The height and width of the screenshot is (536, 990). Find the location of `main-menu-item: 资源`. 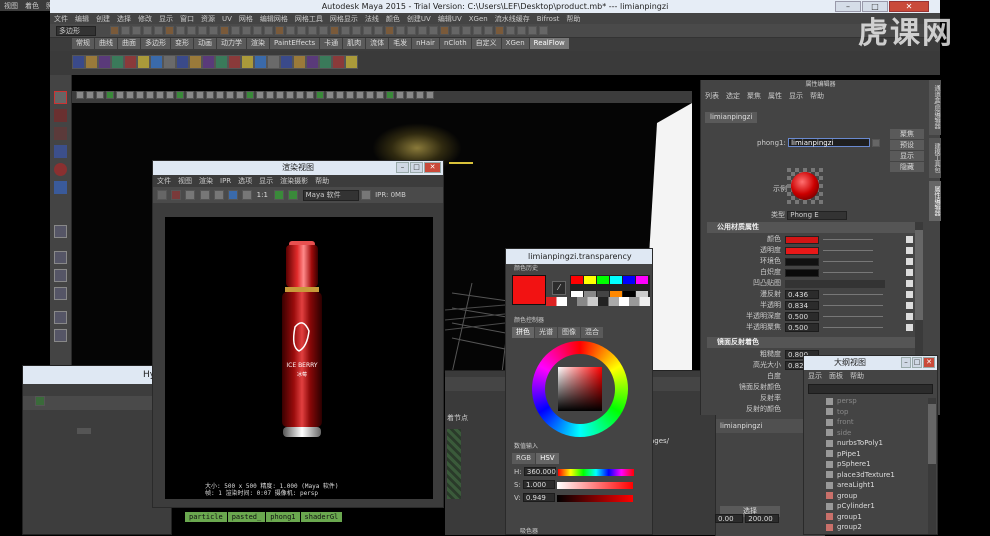

main-menu-item: 资源 is located at coordinates (208, 18).